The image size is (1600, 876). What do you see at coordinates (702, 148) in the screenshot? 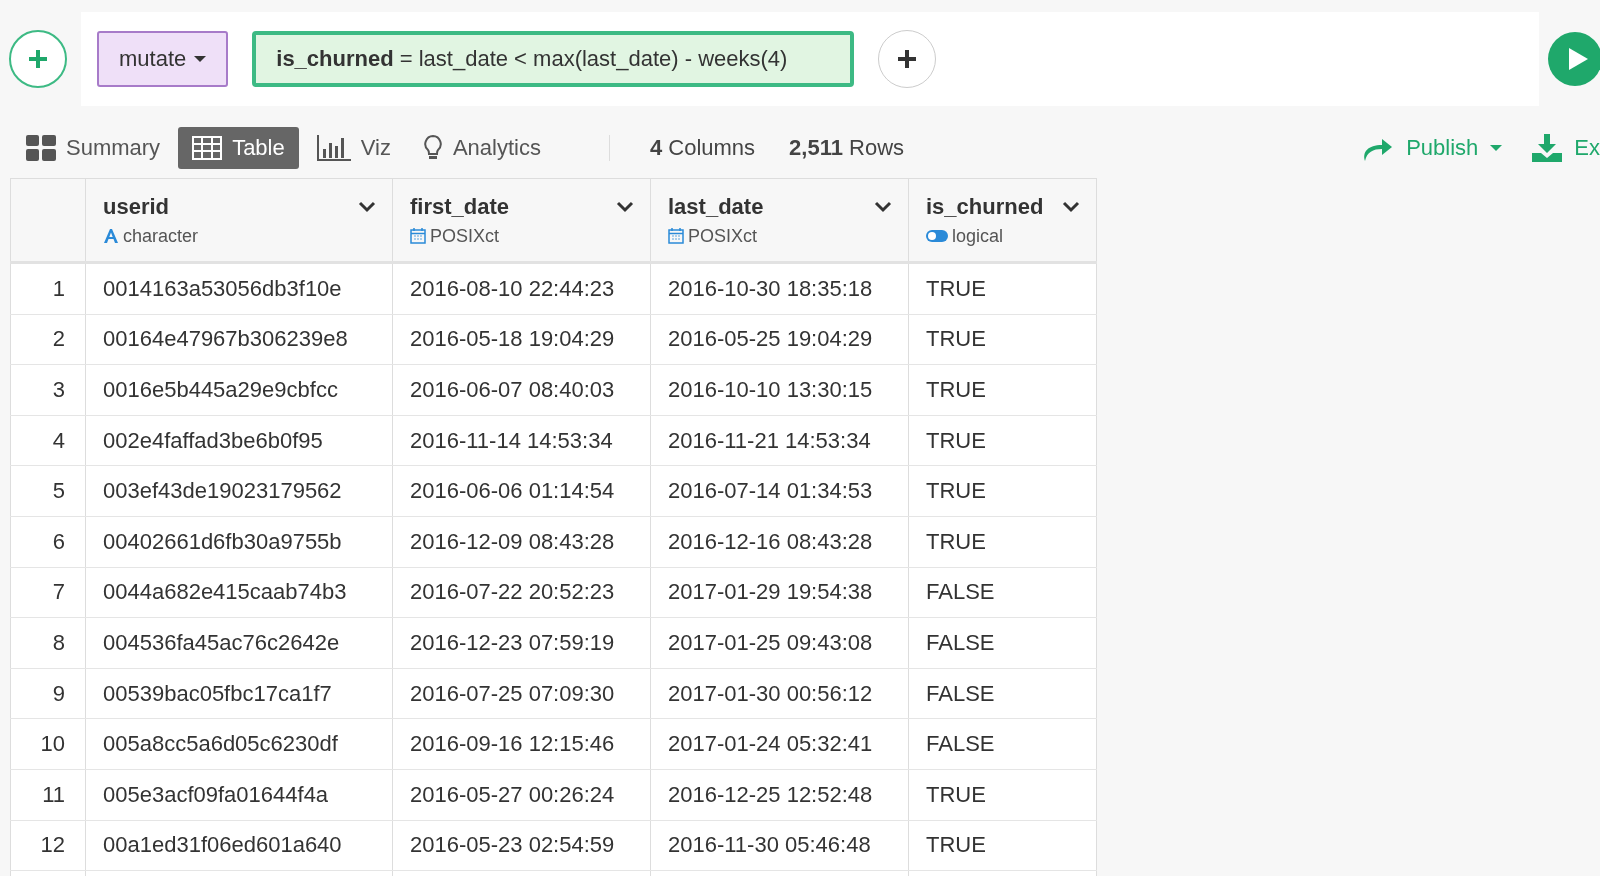
I see `column-count: 4 Columns` at bounding box center [702, 148].